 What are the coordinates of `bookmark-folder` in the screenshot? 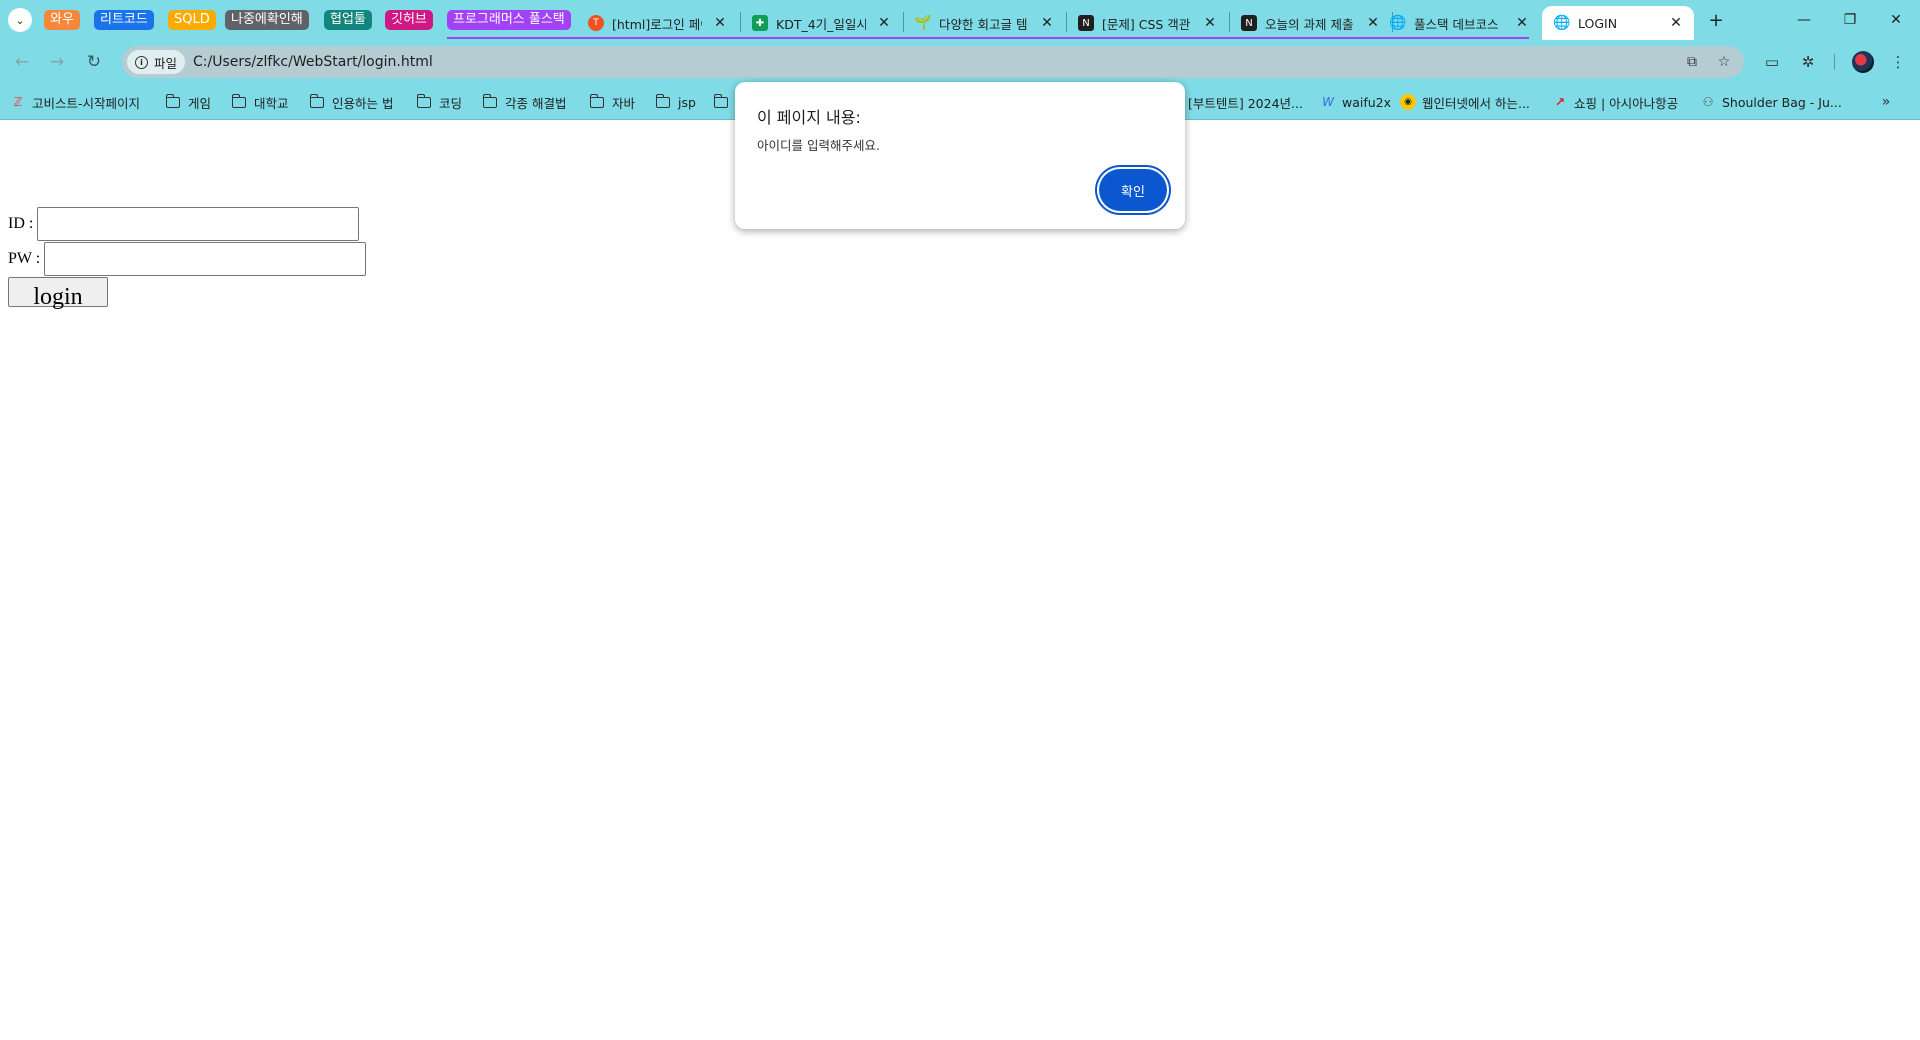 It's located at (724, 102).